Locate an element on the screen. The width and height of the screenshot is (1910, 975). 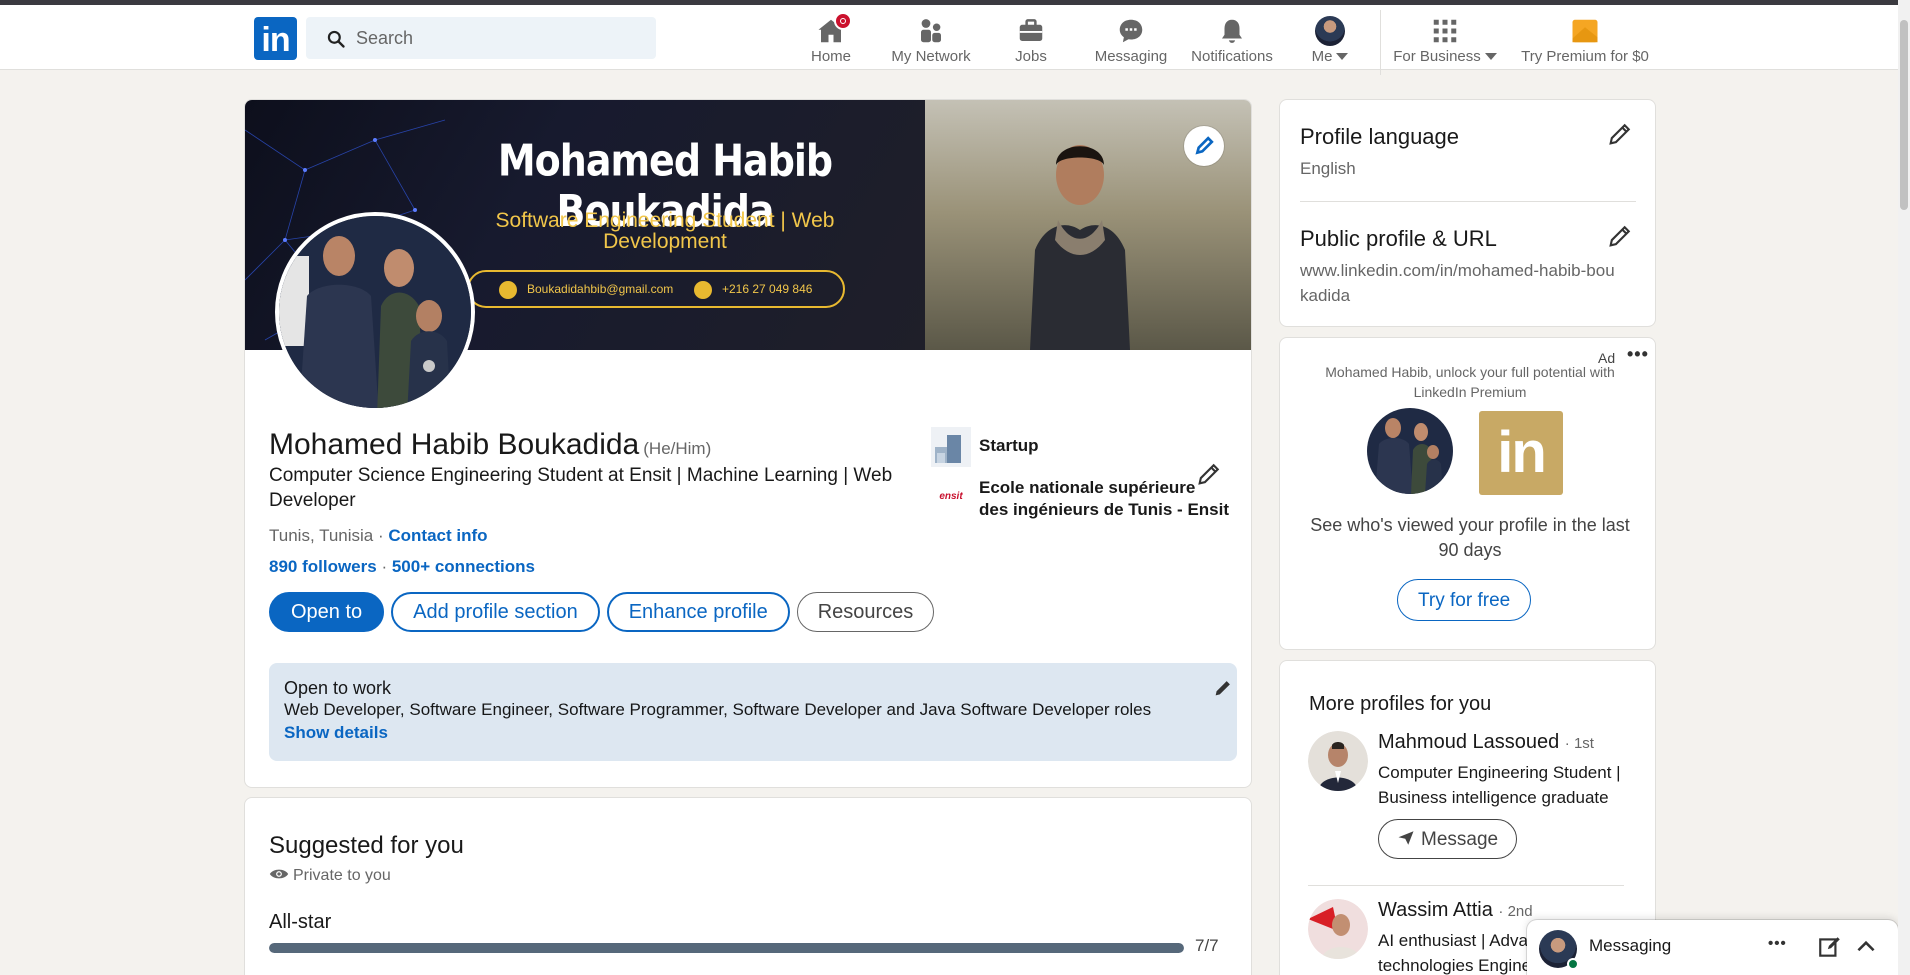
search-icon is located at coordinates (336, 39).